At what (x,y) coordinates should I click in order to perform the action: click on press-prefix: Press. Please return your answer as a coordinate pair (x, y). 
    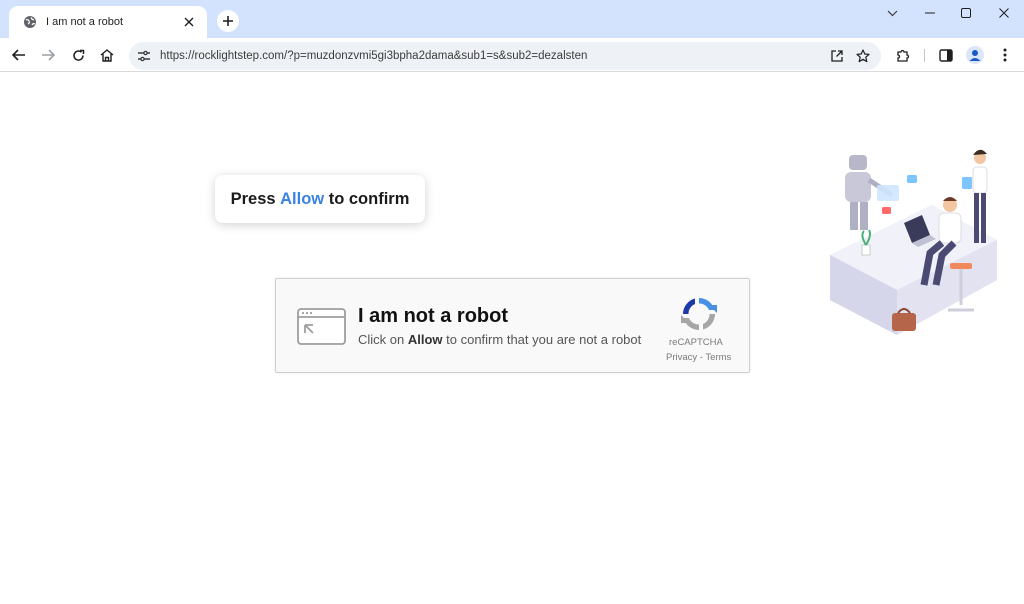
    Looking at the image, I should click on (255, 198).